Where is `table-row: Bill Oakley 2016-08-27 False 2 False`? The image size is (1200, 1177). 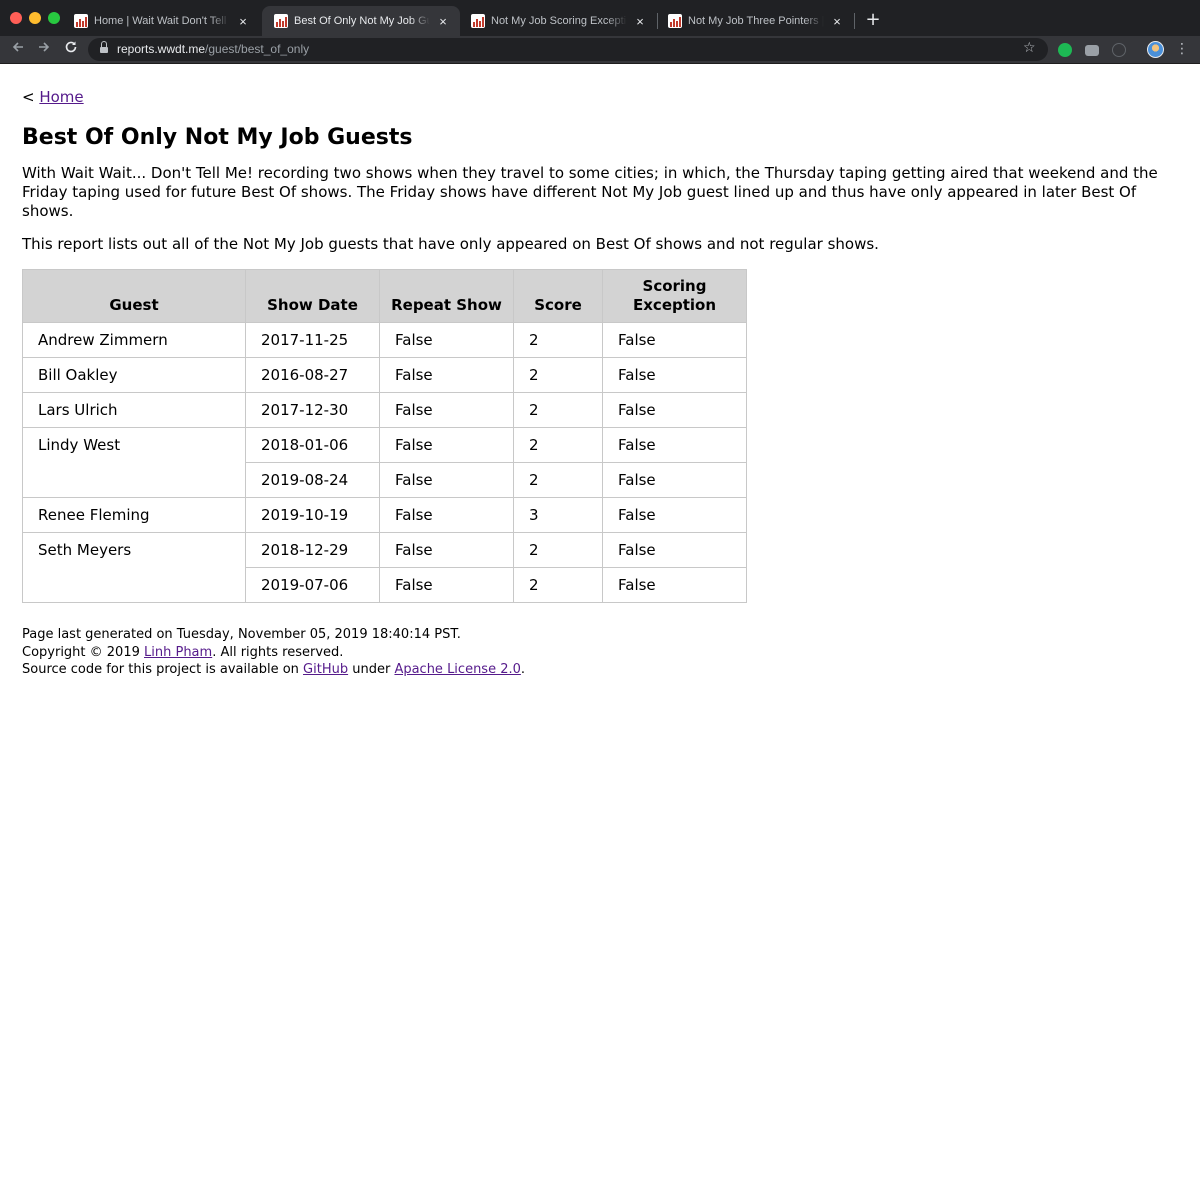 table-row: Bill Oakley 2016-08-27 False 2 False is located at coordinates (385, 375).